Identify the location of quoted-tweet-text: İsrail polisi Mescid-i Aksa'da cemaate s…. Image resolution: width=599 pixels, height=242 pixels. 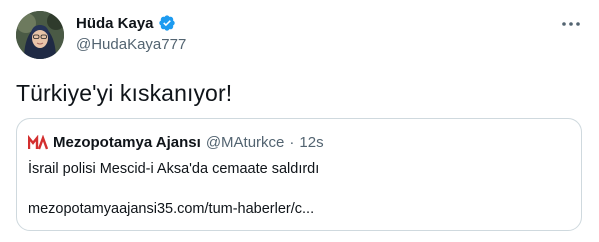
(174, 169).